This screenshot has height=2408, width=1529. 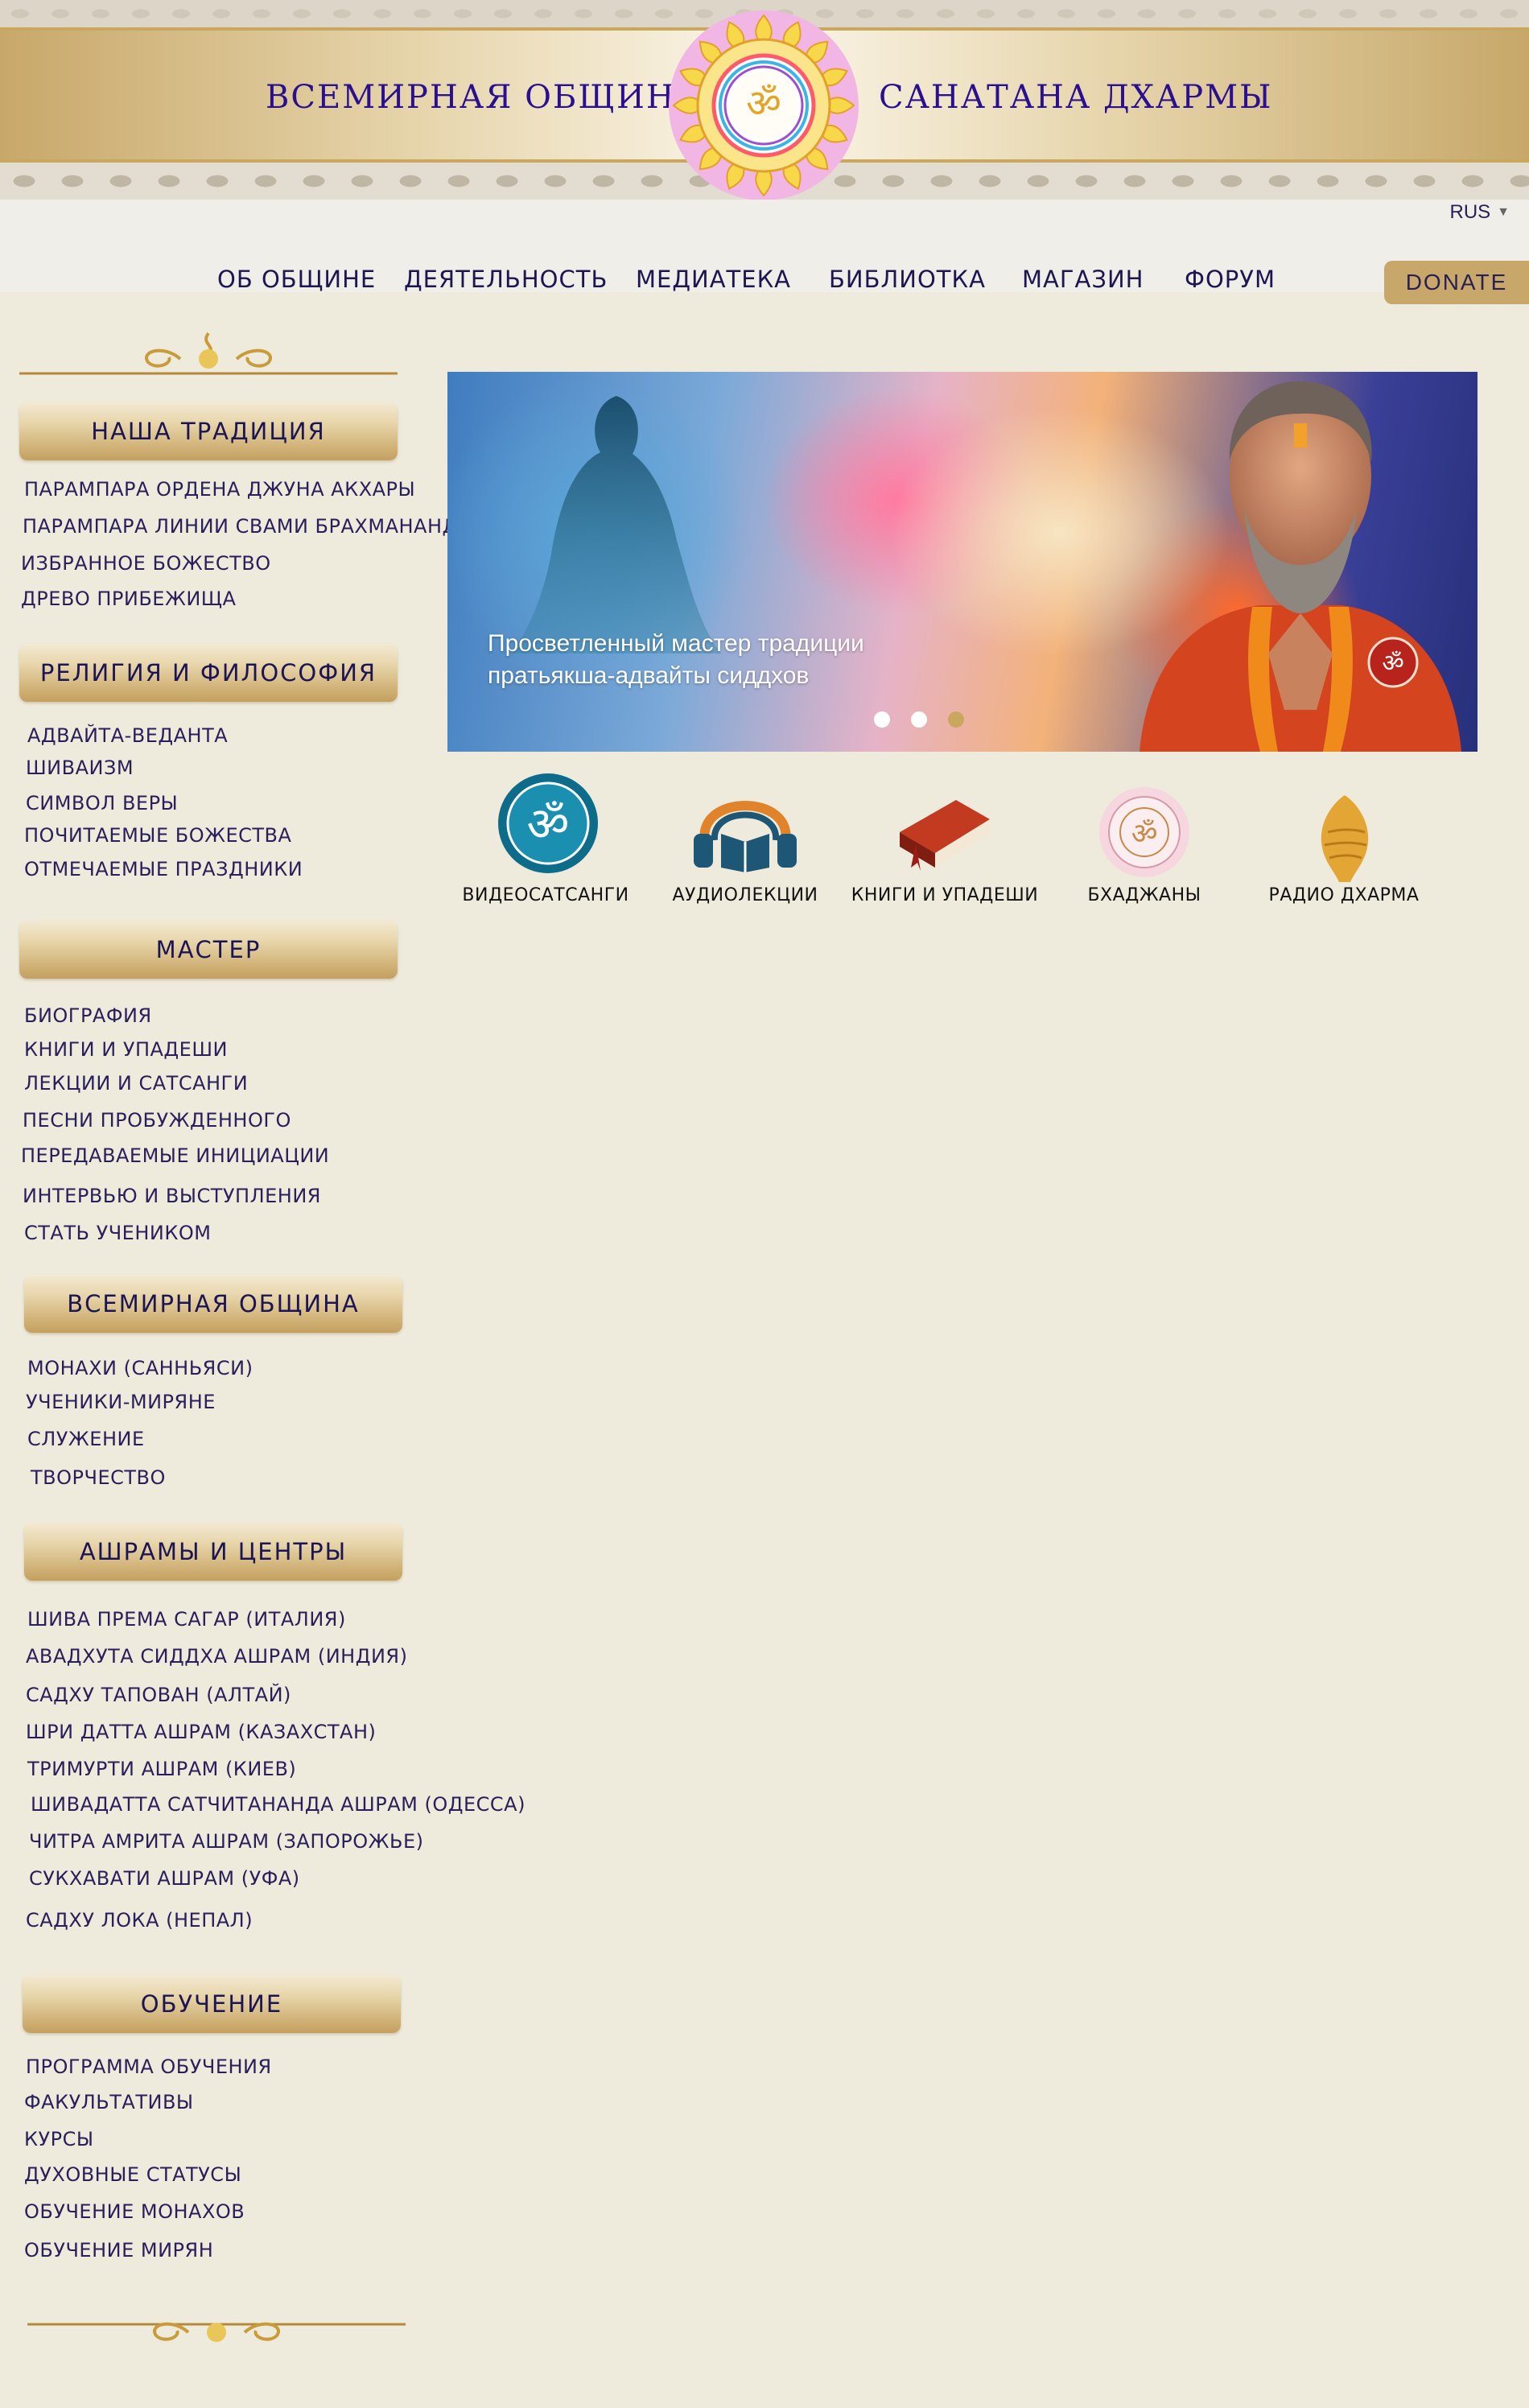 What do you see at coordinates (278, 1804) in the screenshot?
I see `sidebar-link: ШИВАДАТТА САТЧИТАНАНДА АШРАМ (ОДЕССА)` at bounding box center [278, 1804].